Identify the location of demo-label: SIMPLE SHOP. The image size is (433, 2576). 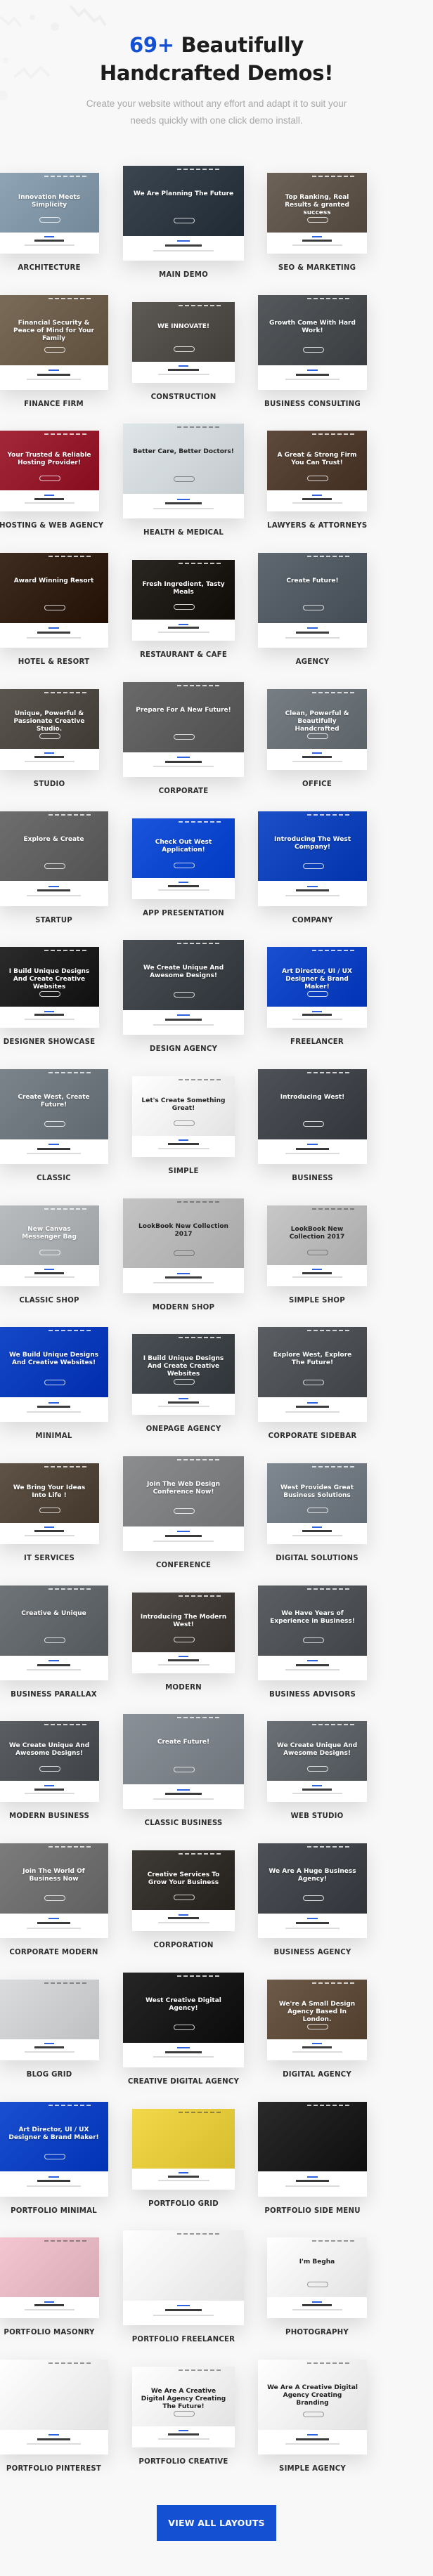
(317, 1301).